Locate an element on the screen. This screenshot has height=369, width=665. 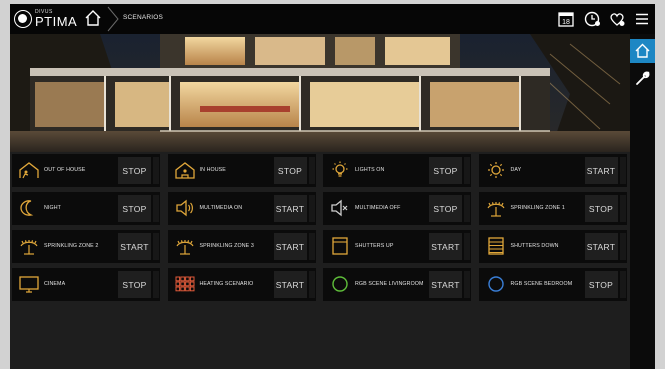
scene-tile: SHUTTERS UP START is located at coordinates (397, 246).